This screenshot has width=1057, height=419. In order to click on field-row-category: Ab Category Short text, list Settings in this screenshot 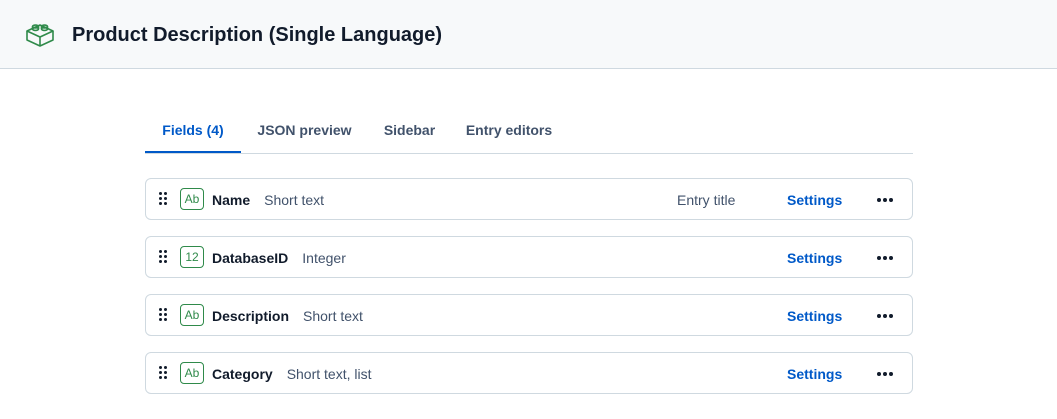, I will do `click(529, 373)`.